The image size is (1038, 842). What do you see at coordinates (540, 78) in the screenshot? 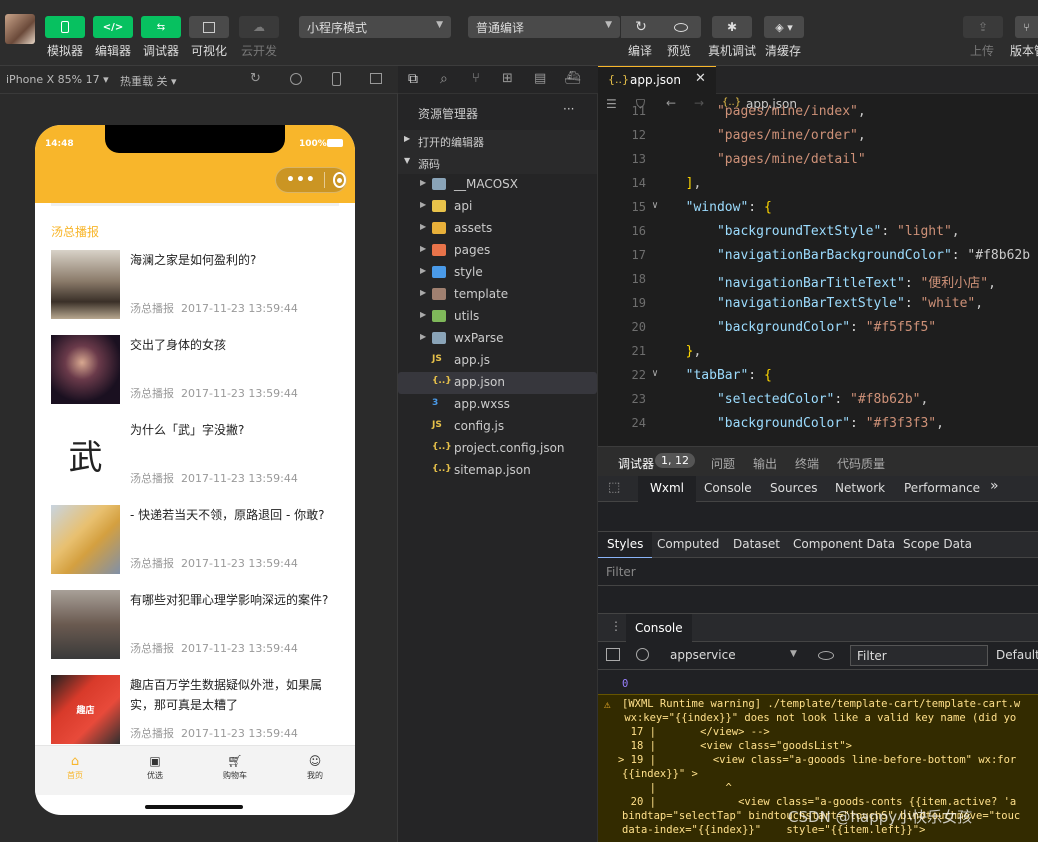
I see `outline-icon: ▤` at bounding box center [540, 78].